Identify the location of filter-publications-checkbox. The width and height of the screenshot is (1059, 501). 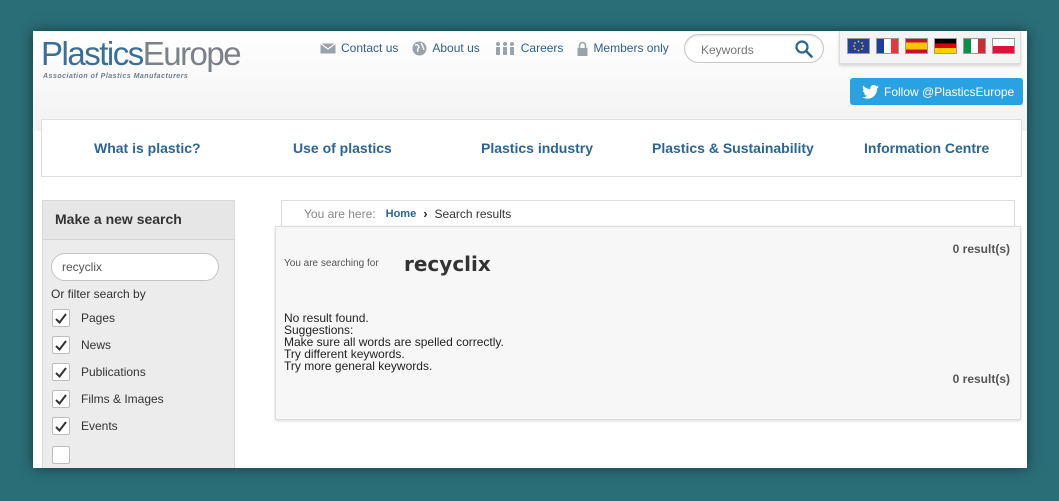
(61, 372).